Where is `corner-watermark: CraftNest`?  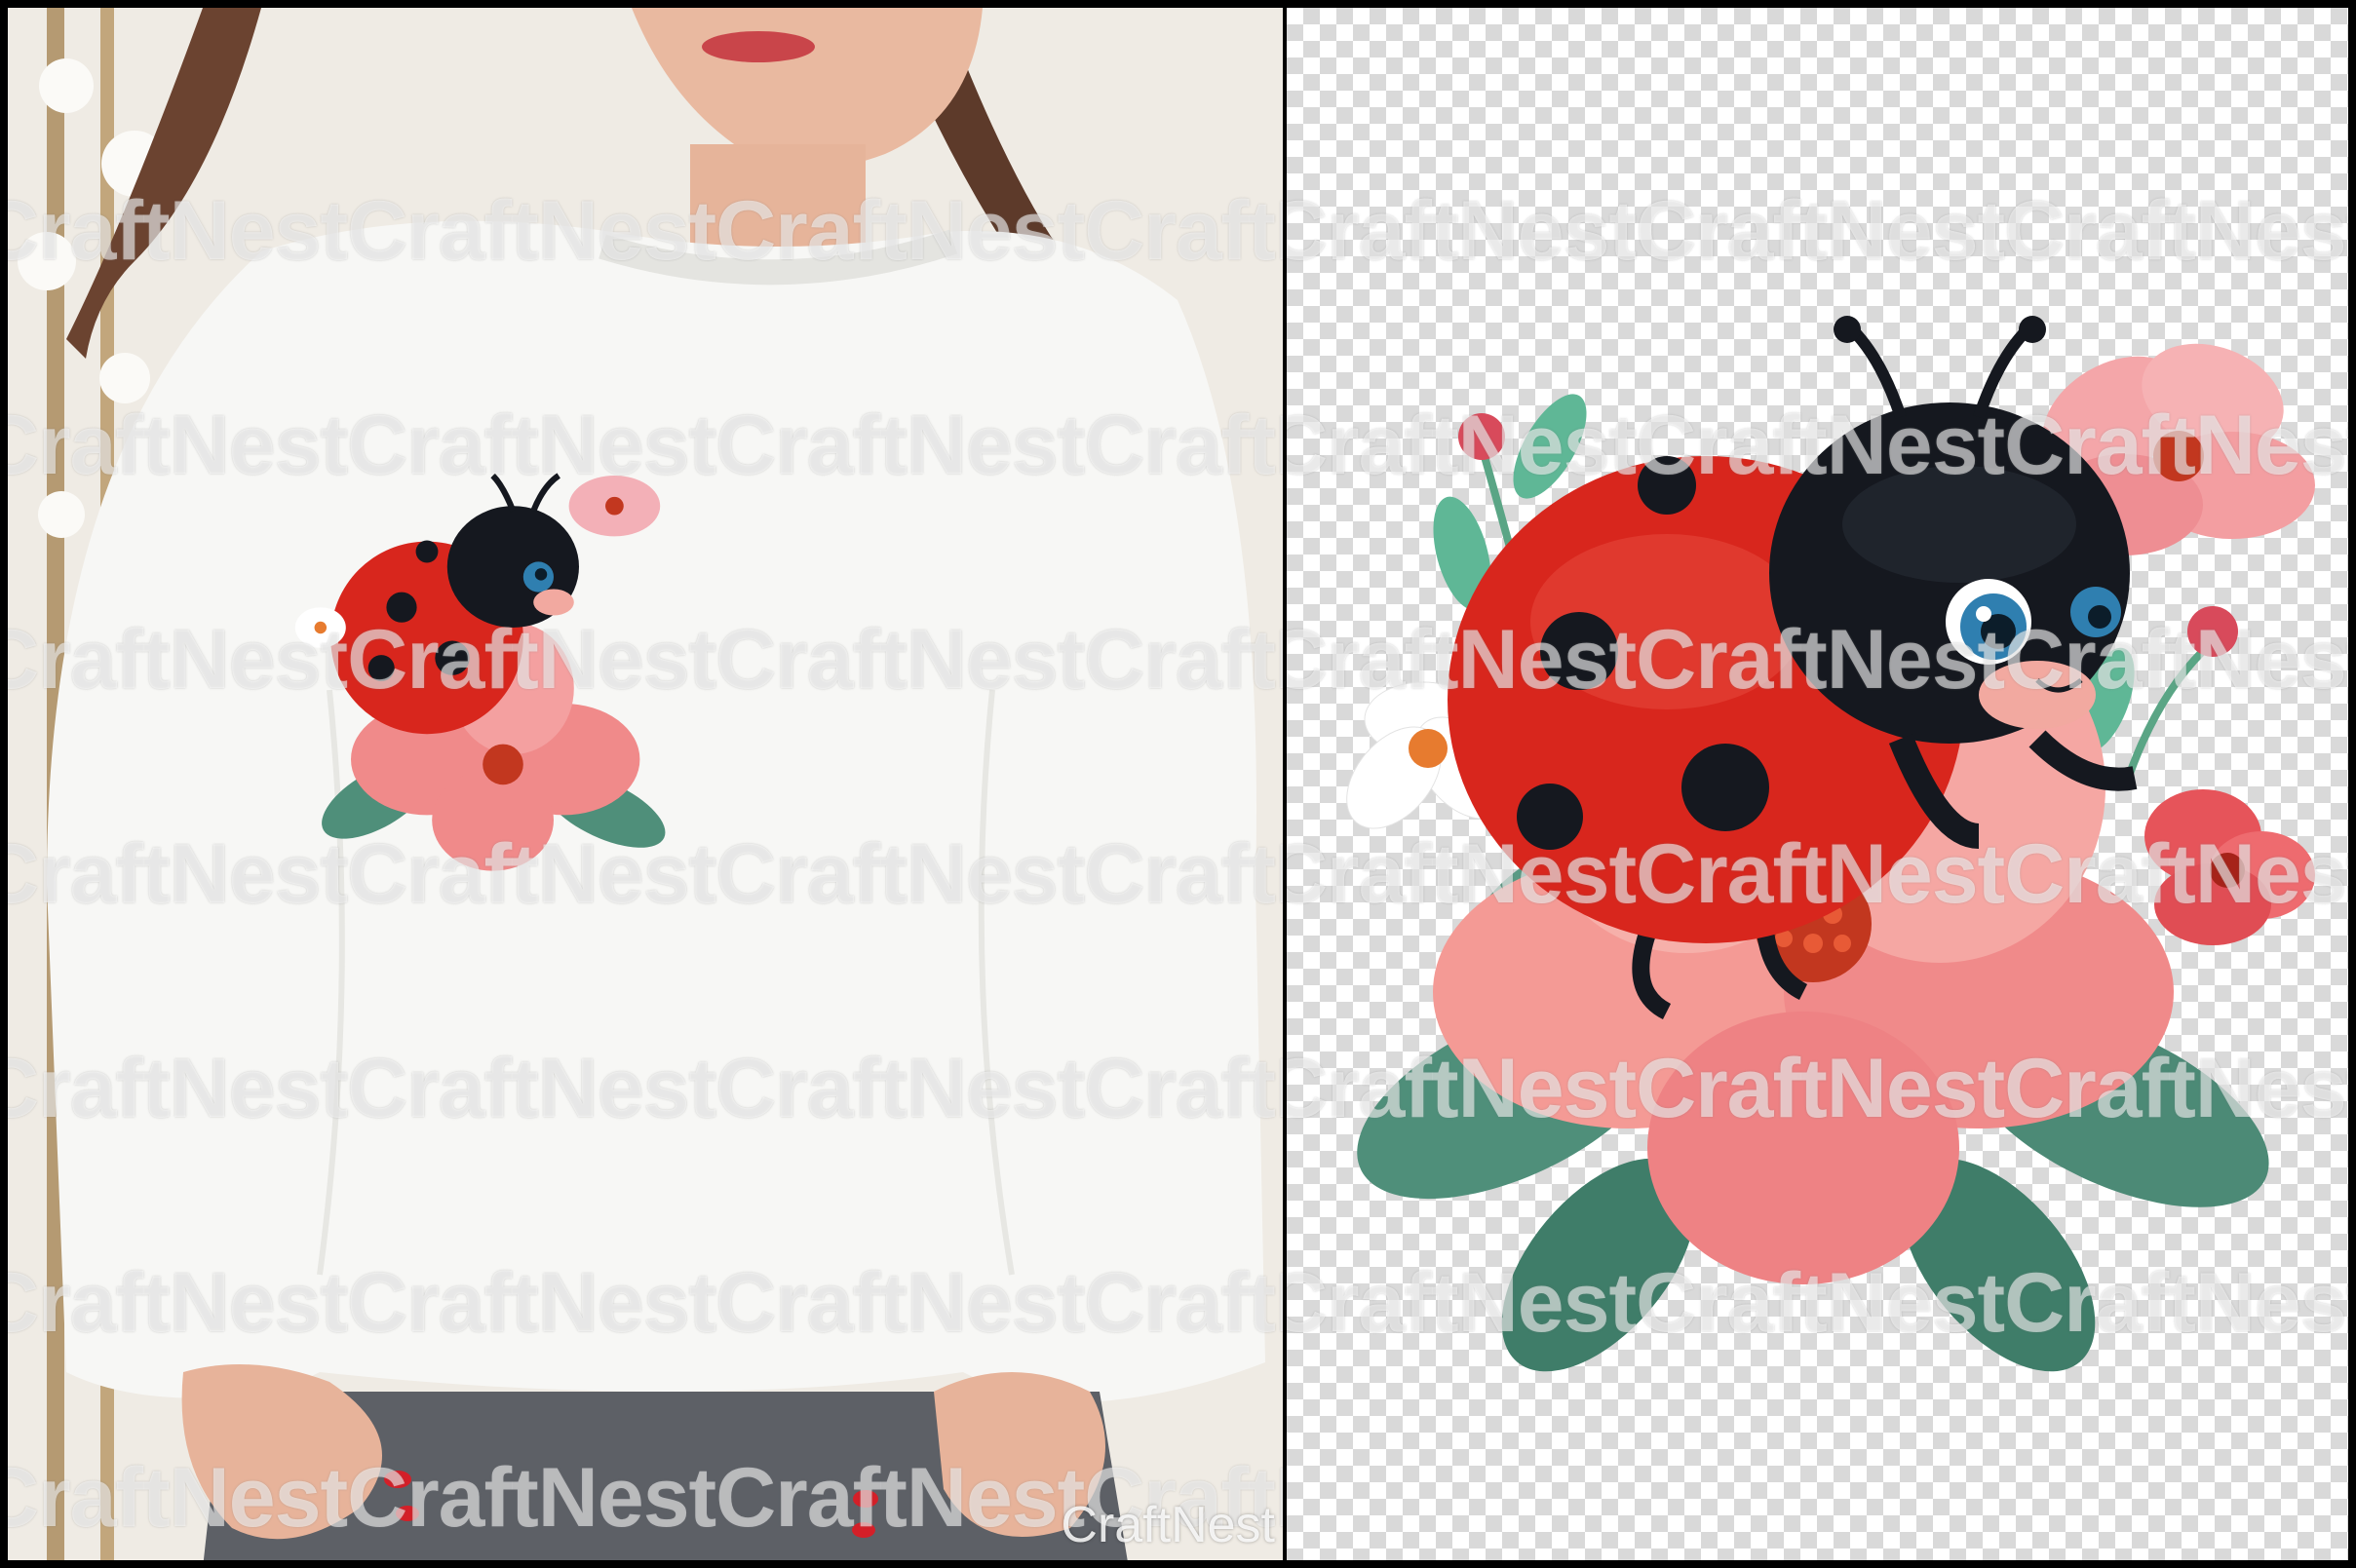 corner-watermark: CraftNest is located at coordinates (1168, 1525).